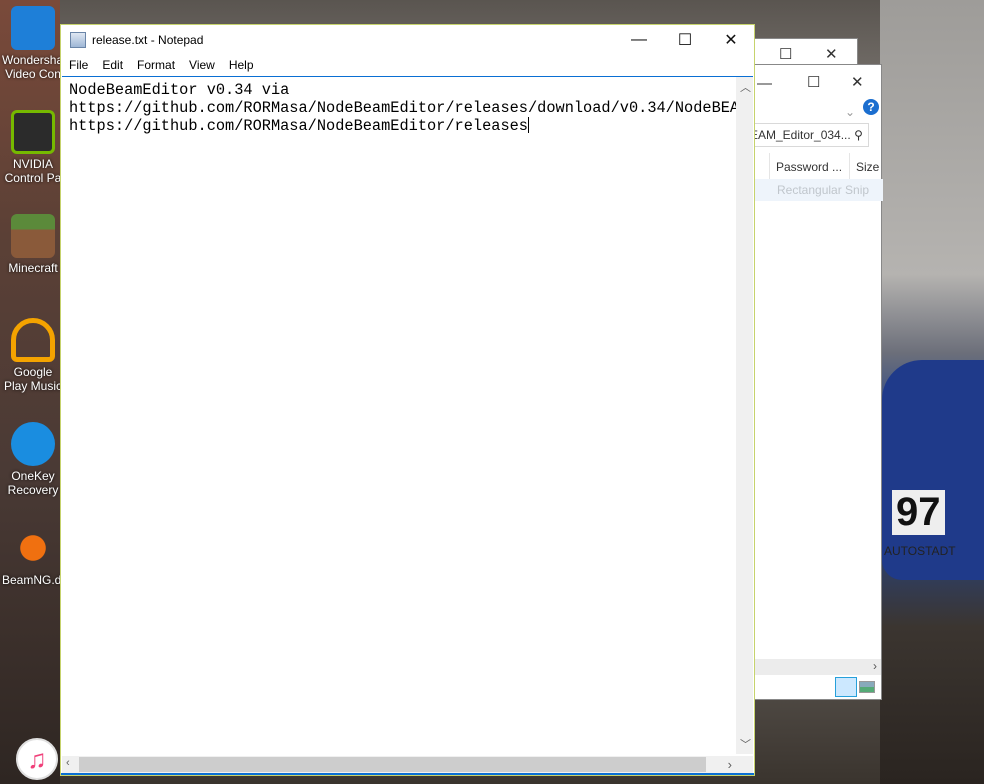 Image resolution: width=984 pixels, height=784 pixels. What do you see at coordinates (858, 135) in the screenshot?
I see `search-icon: ⚲` at bounding box center [858, 135].